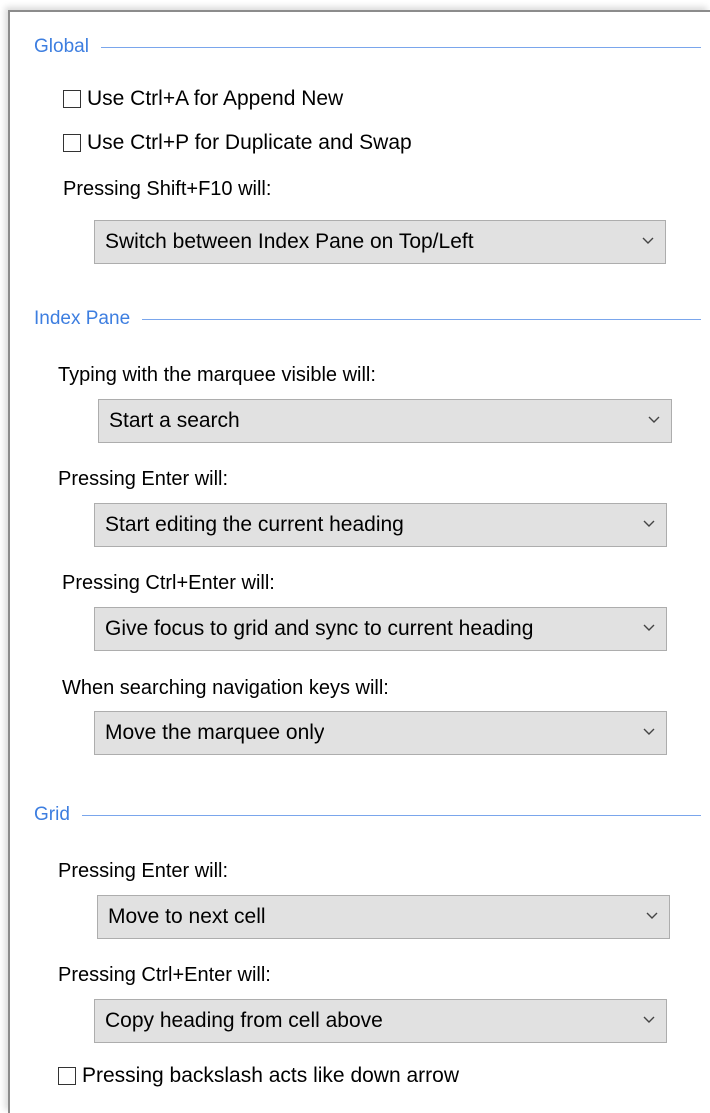  I want to click on section-global-label: Global, so click(61, 46).